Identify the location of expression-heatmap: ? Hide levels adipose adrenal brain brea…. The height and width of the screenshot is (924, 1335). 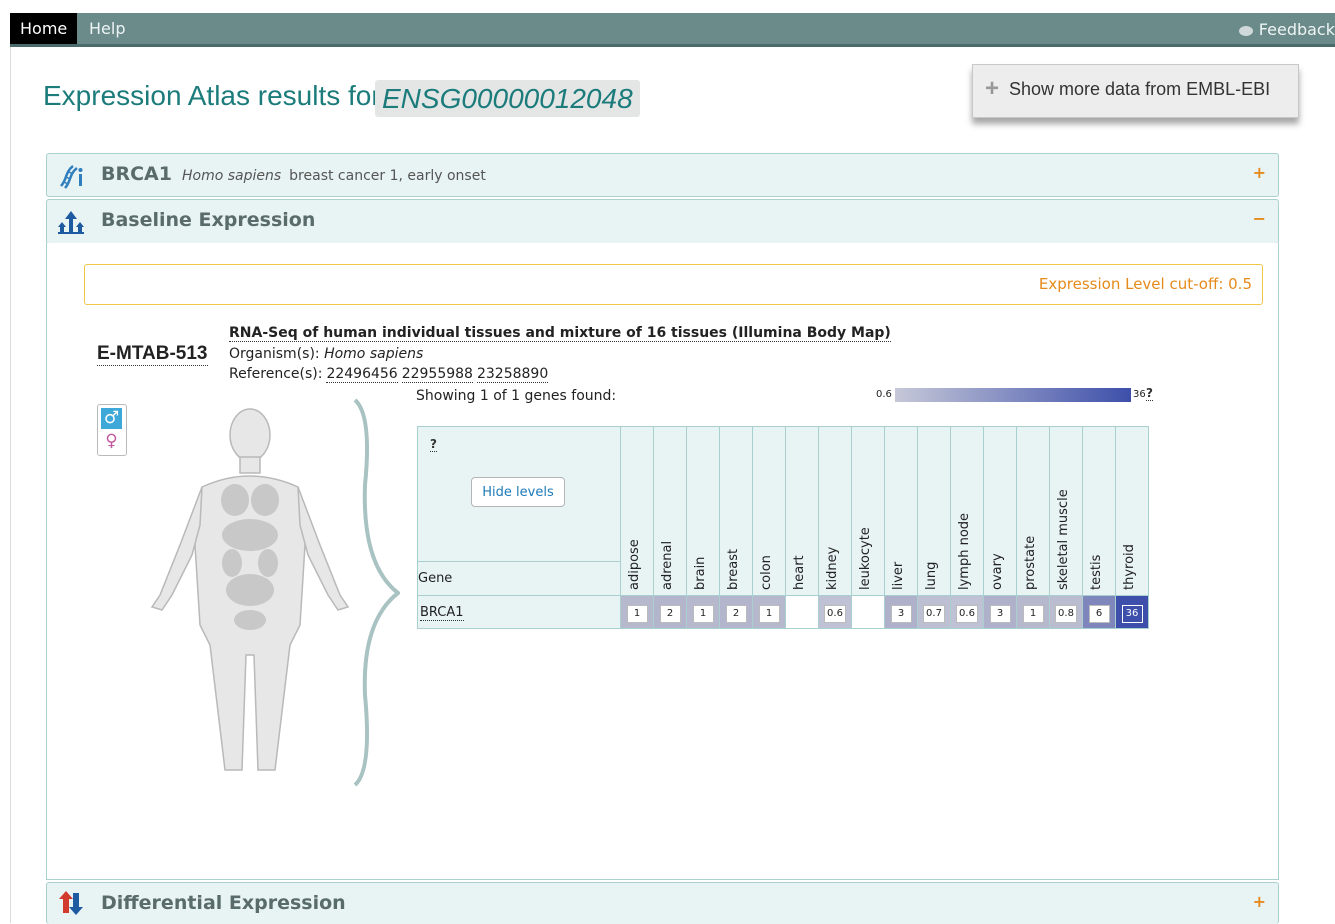
(783, 527).